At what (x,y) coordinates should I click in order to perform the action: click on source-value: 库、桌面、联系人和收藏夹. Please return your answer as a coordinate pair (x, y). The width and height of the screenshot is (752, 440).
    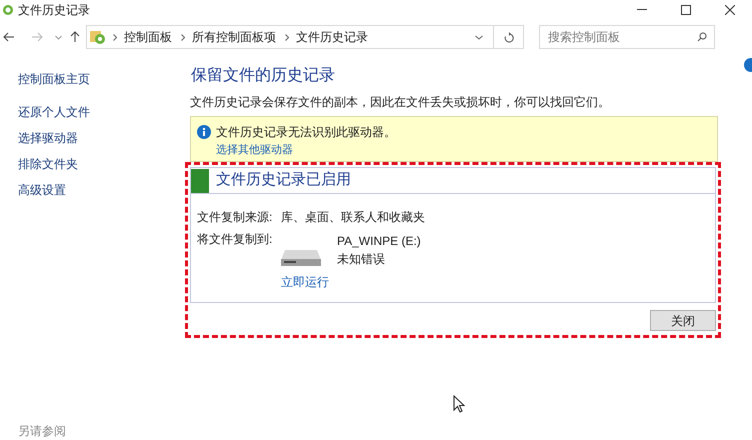
    Looking at the image, I should click on (353, 217).